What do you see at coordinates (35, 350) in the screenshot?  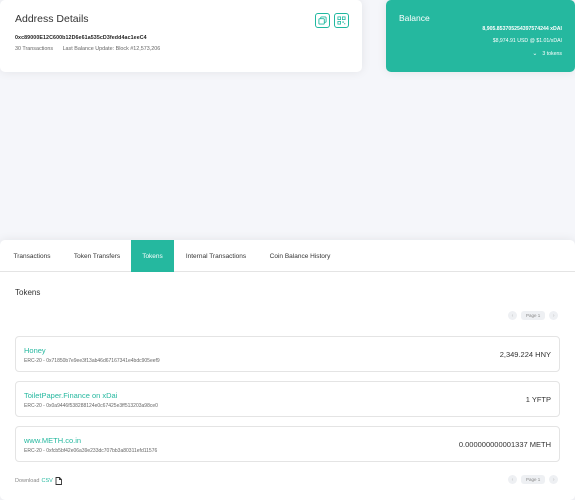 I see `token-name-link: Honey` at bounding box center [35, 350].